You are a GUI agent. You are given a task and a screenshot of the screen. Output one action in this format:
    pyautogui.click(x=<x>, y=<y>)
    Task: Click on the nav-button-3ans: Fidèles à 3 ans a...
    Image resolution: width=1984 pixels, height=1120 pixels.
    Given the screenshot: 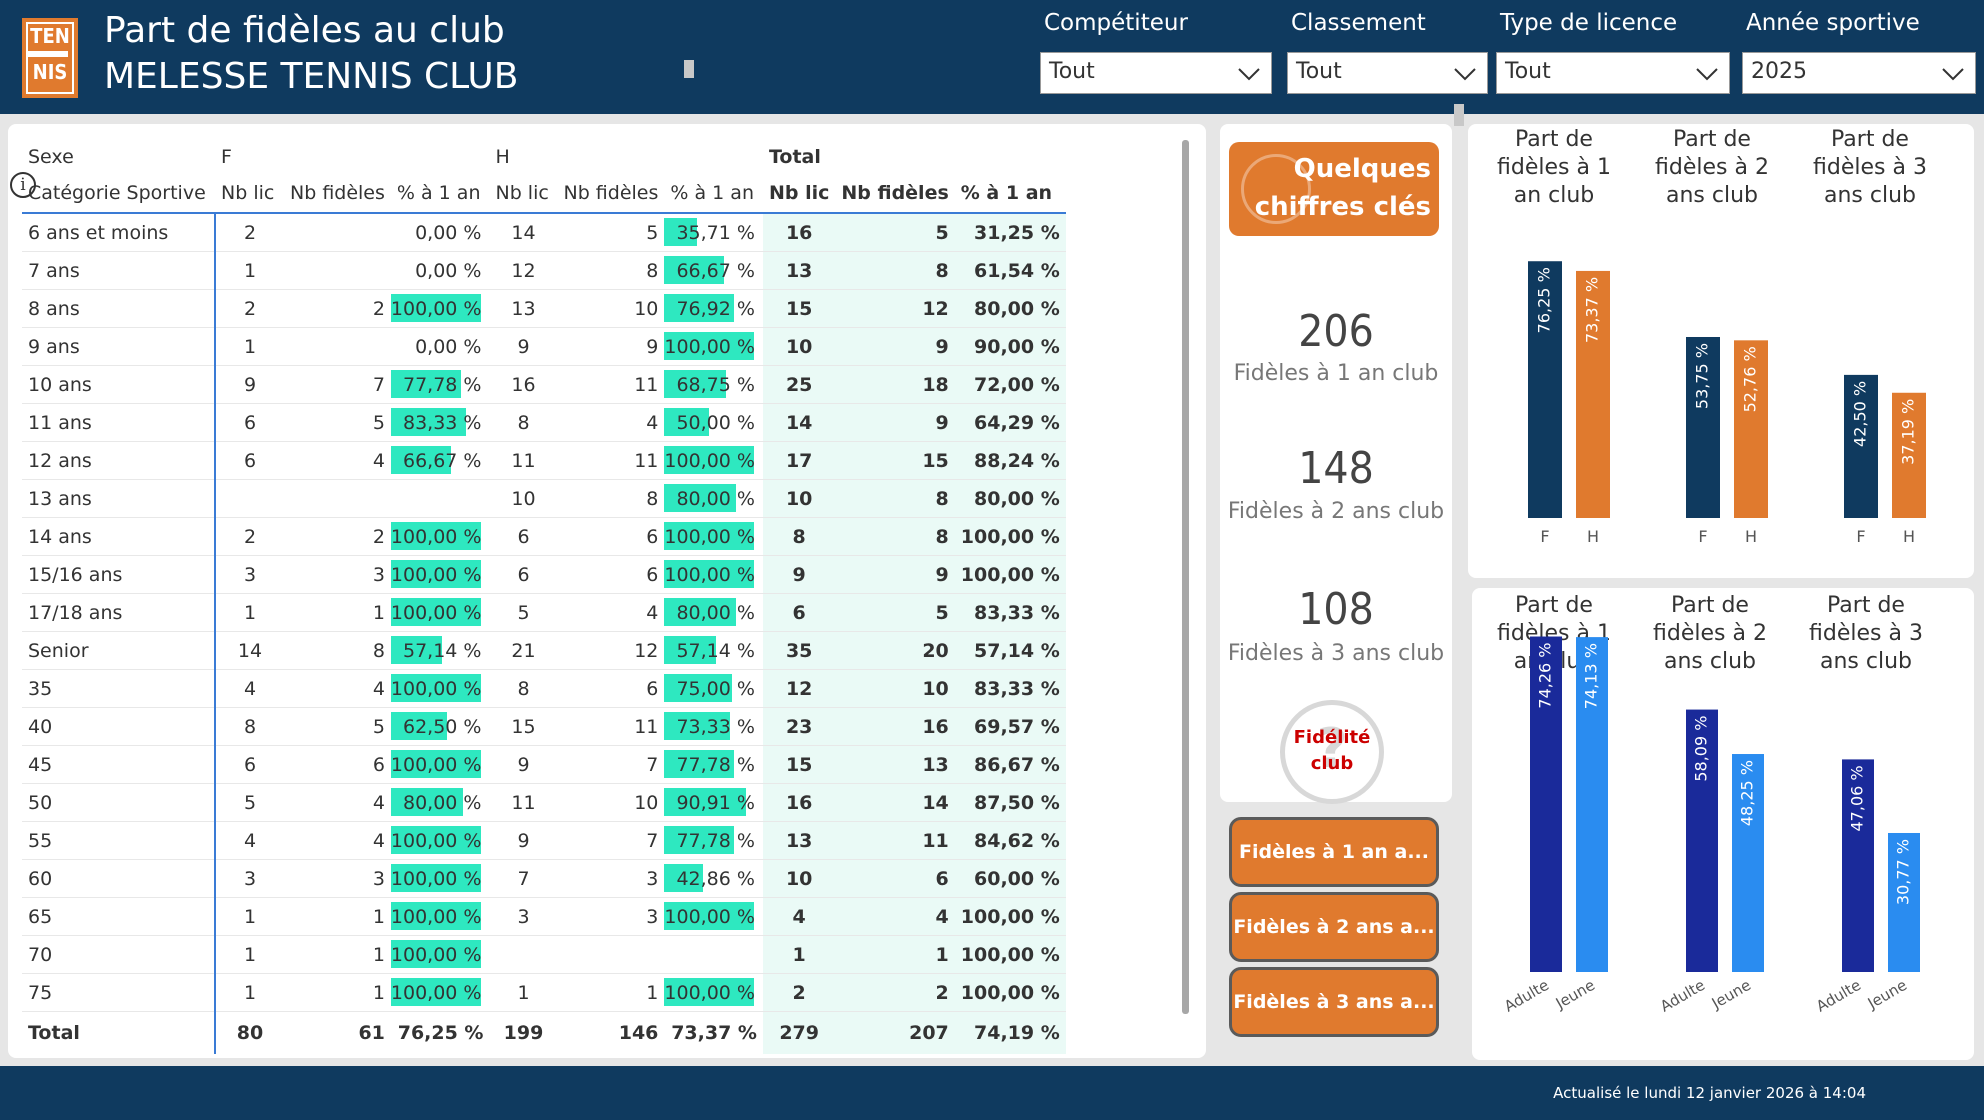 What is the action you would take?
    pyautogui.click(x=1334, y=1002)
    